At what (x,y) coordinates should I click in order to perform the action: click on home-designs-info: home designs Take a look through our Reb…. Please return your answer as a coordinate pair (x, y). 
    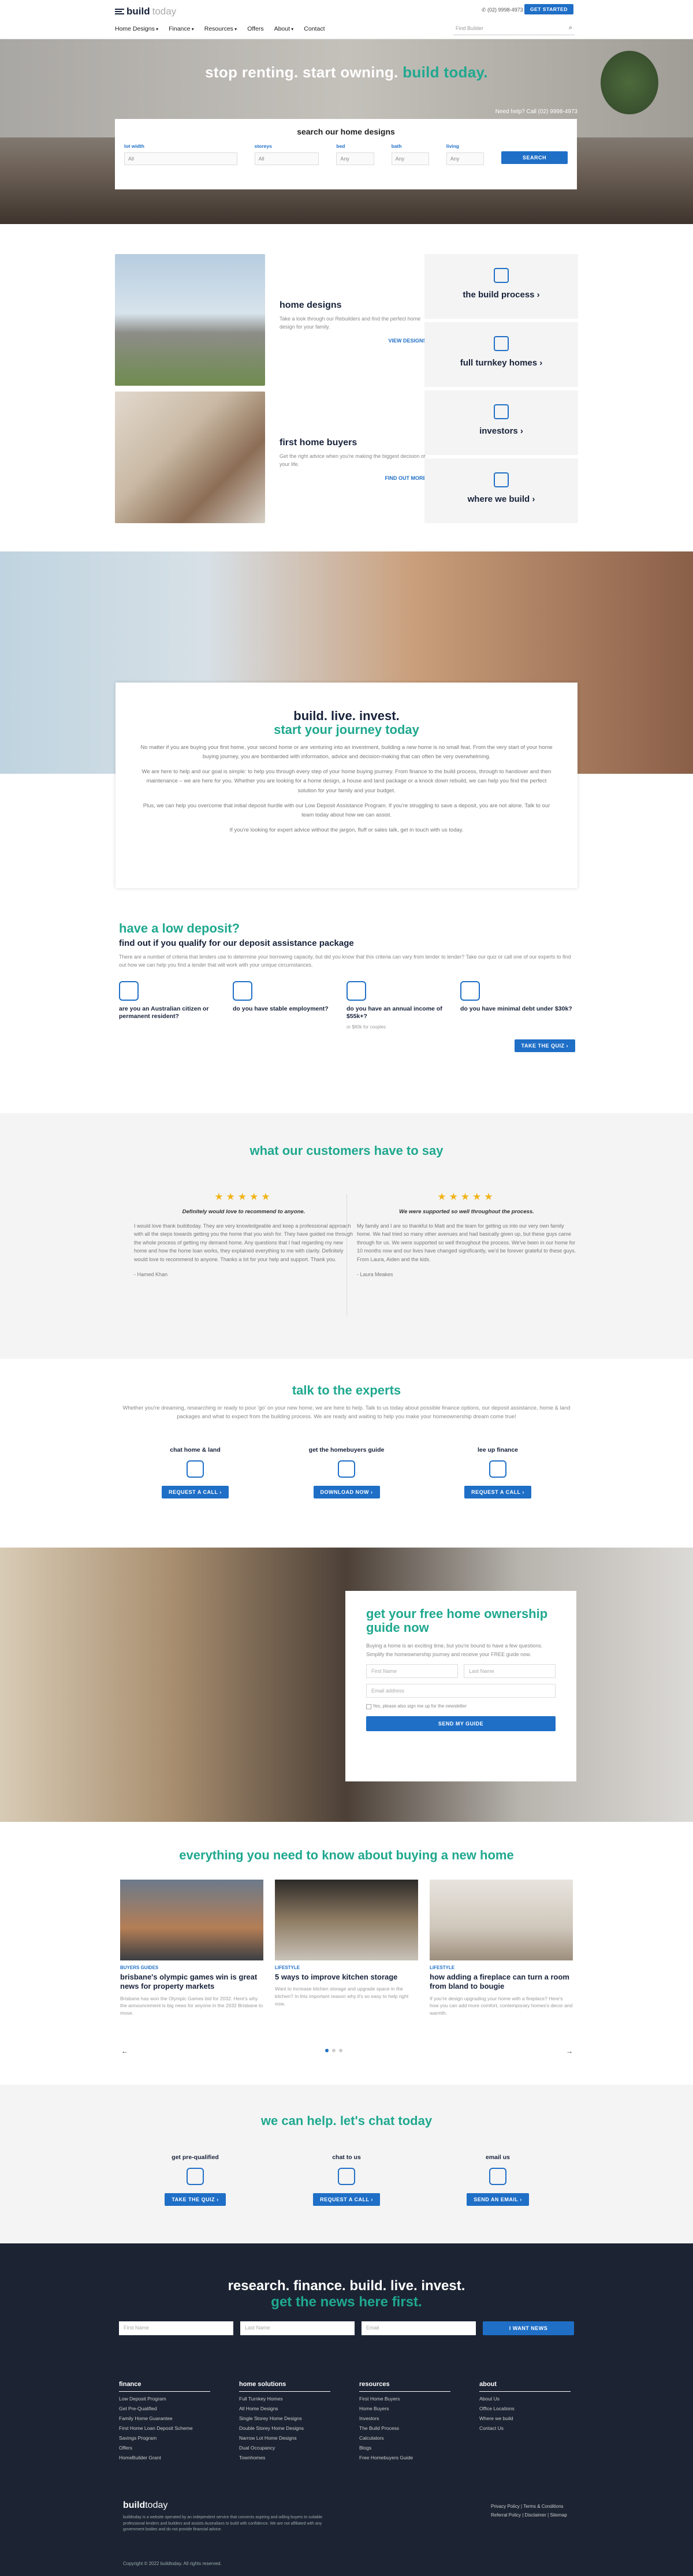
    Looking at the image, I should click on (355, 322).